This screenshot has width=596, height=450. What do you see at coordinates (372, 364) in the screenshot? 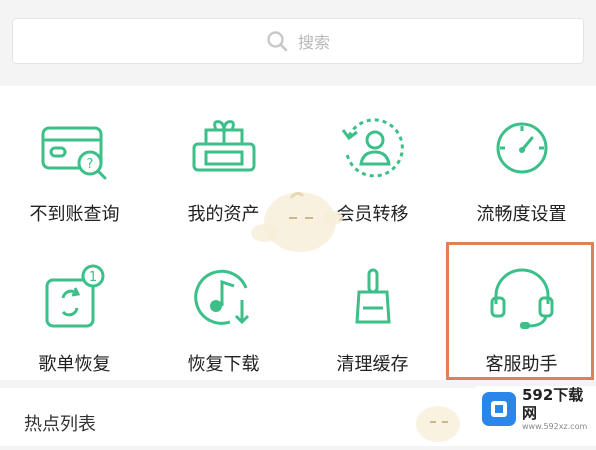
I see `tile-label: 清理缓存` at bounding box center [372, 364].